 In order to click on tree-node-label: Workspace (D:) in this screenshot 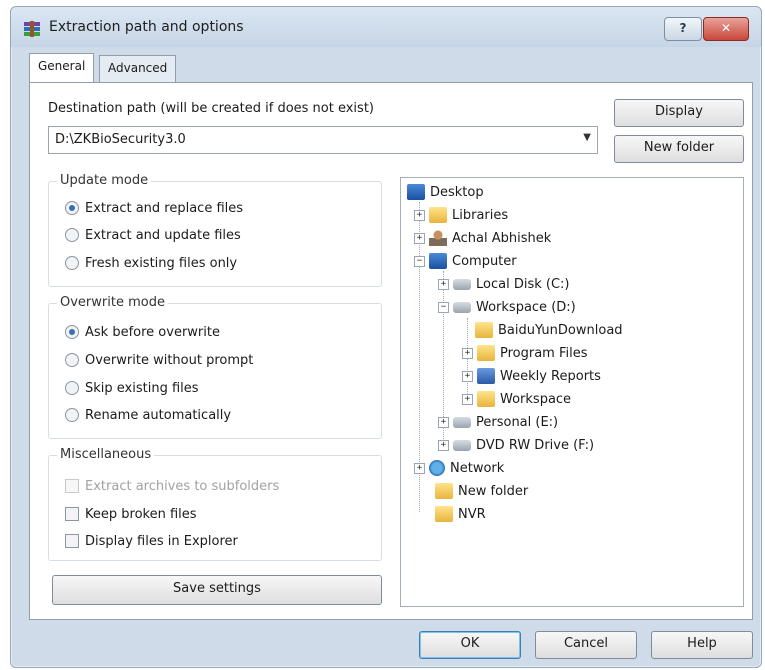, I will do `click(526, 307)`.